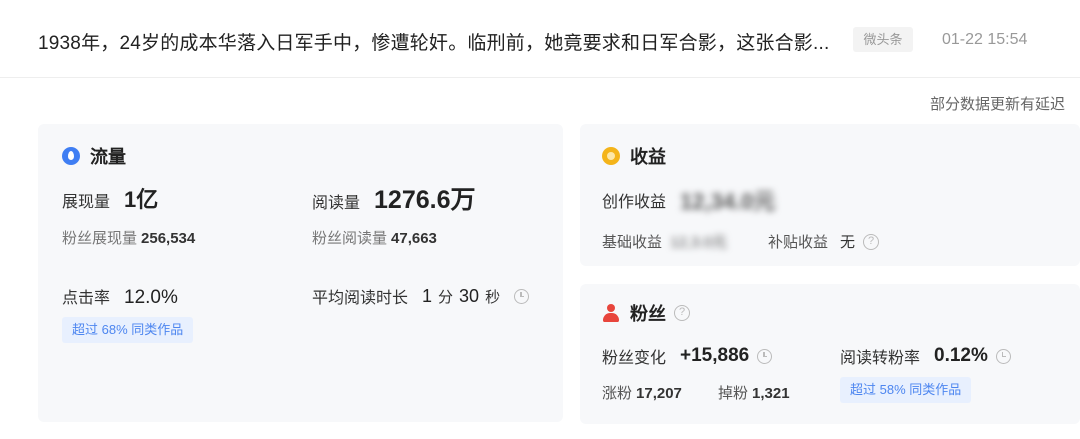  What do you see at coordinates (733, 393) in the screenshot?
I see `fans-lost-label: 掉粉` at bounding box center [733, 393].